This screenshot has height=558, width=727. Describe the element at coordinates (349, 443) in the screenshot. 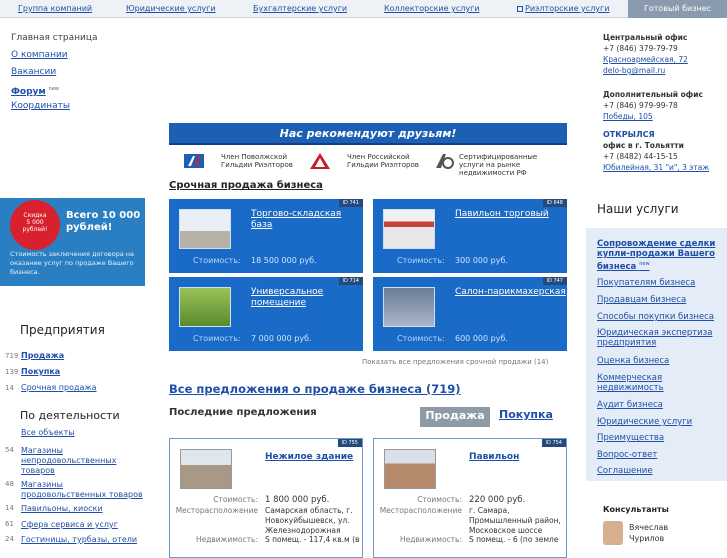

I see `offer-id: ID 755` at that location.